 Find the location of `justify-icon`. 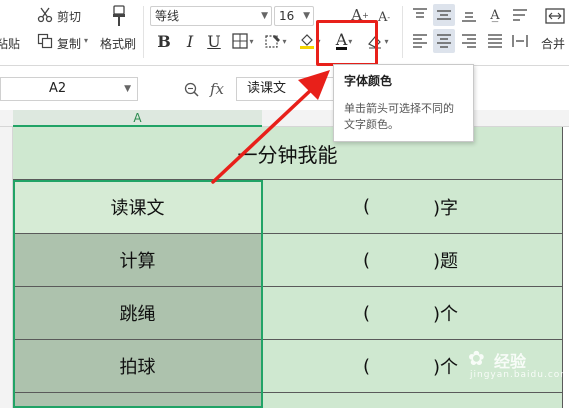

justify-icon is located at coordinates (495, 41).